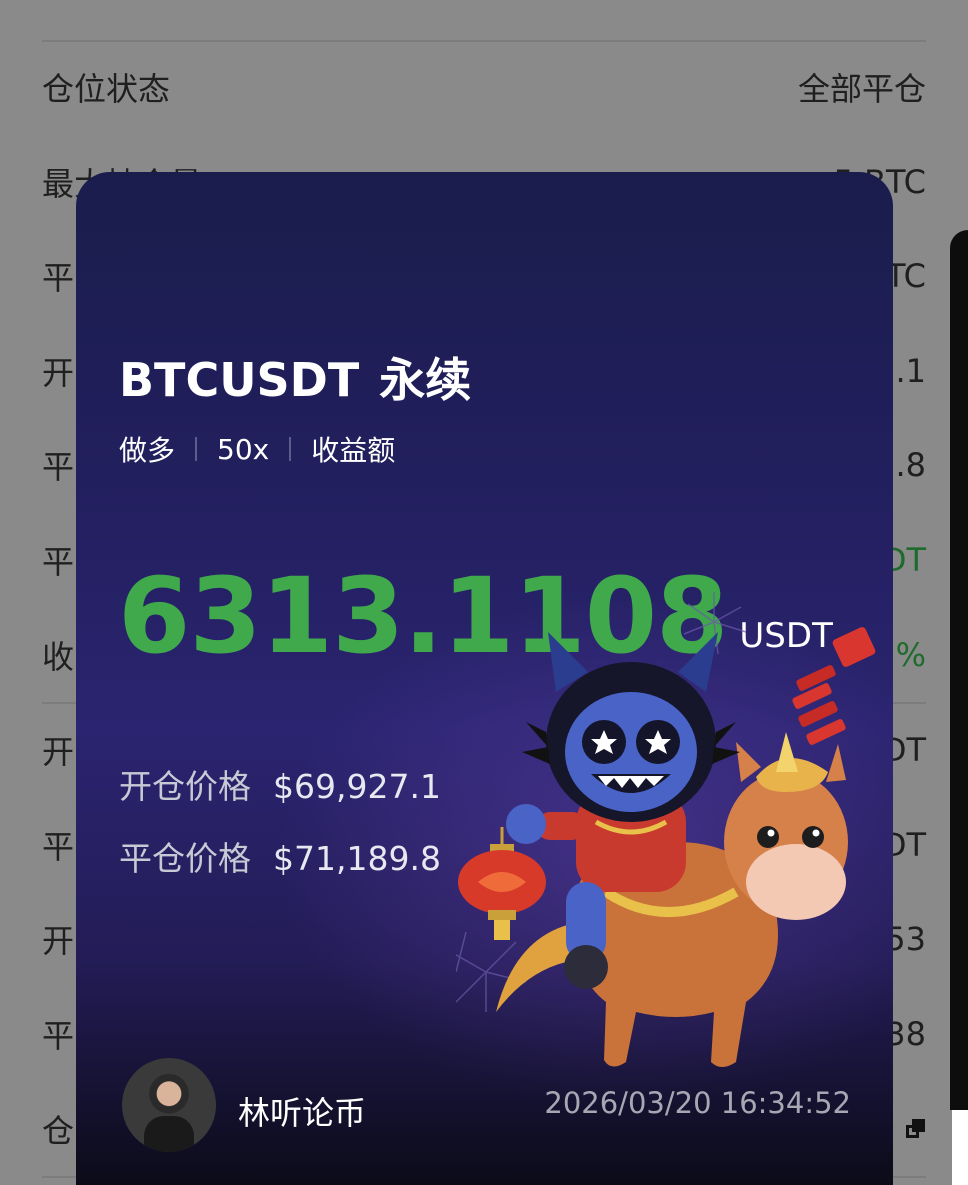  What do you see at coordinates (147, 450) in the screenshot?
I see `tag-direction: 做多` at bounding box center [147, 450].